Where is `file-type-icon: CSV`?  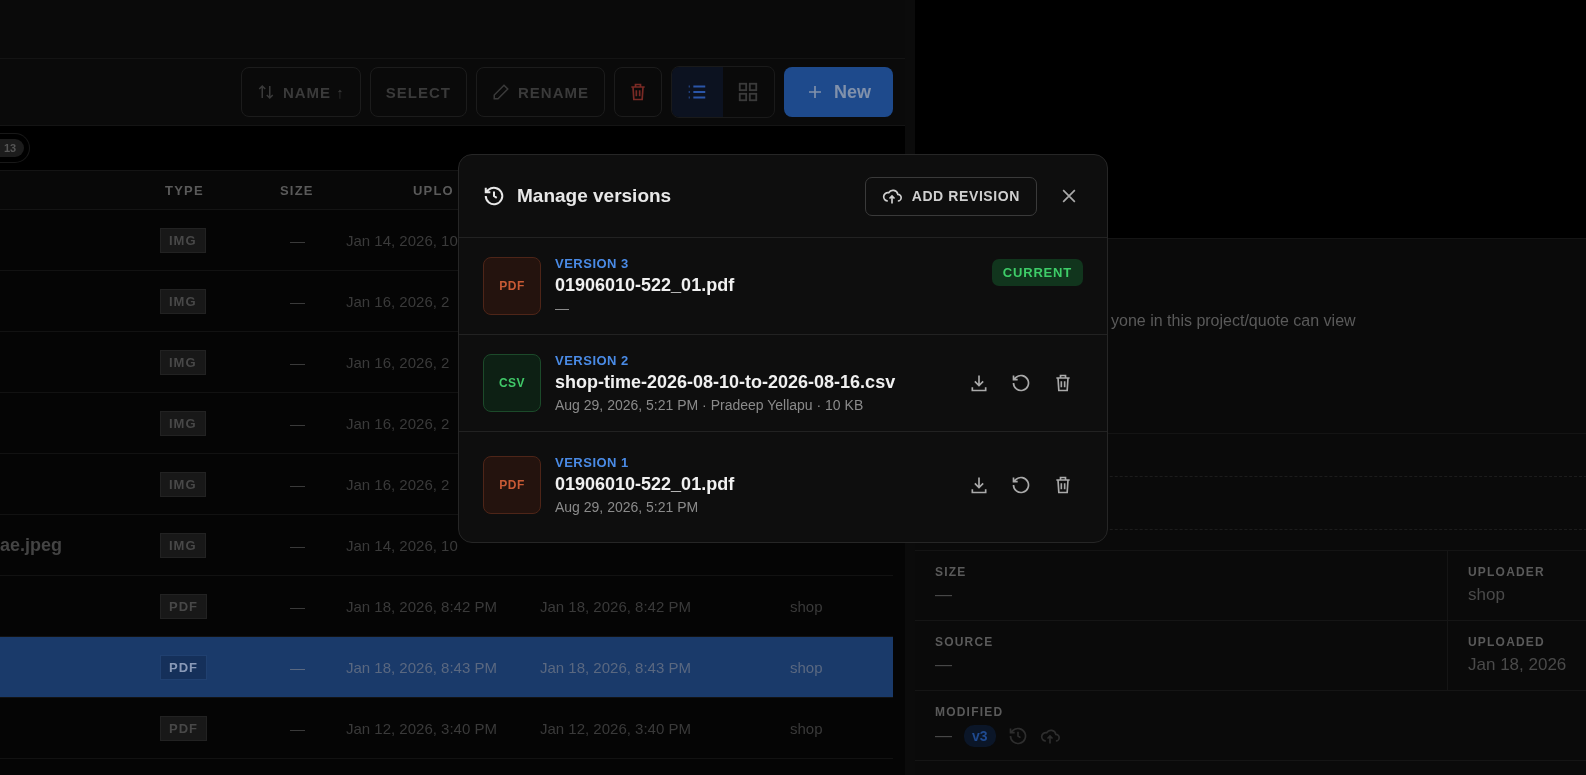
file-type-icon: CSV is located at coordinates (512, 383).